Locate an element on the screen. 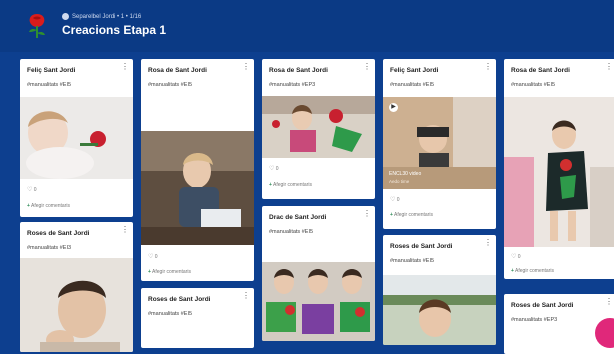  post-card: Roses de Sant Jordi #manualitats #EI3 ⋮ is located at coordinates (76, 287).